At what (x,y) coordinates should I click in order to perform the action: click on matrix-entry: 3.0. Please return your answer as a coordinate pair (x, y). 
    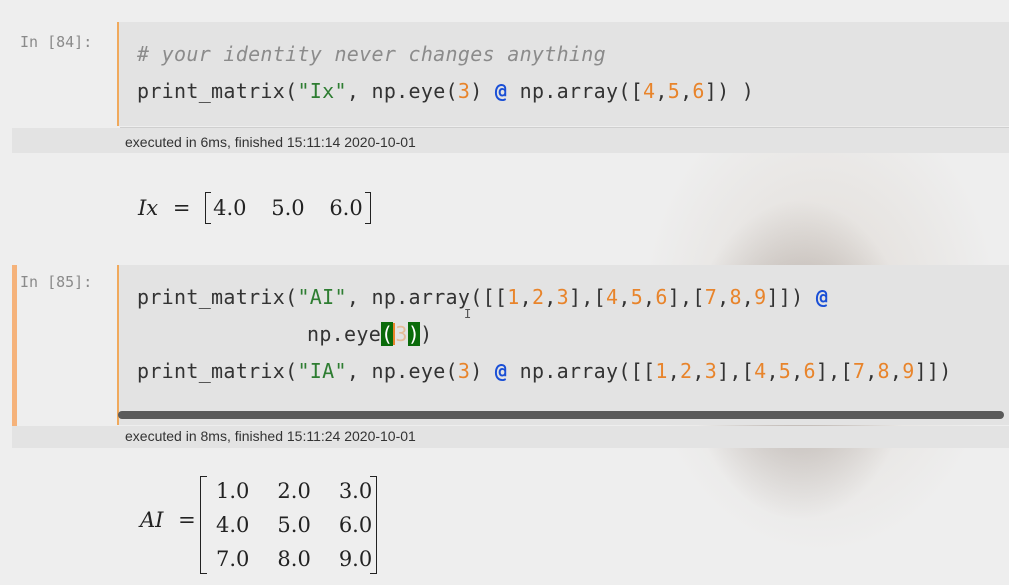
    Looking at the image, I should click on (355, 491).